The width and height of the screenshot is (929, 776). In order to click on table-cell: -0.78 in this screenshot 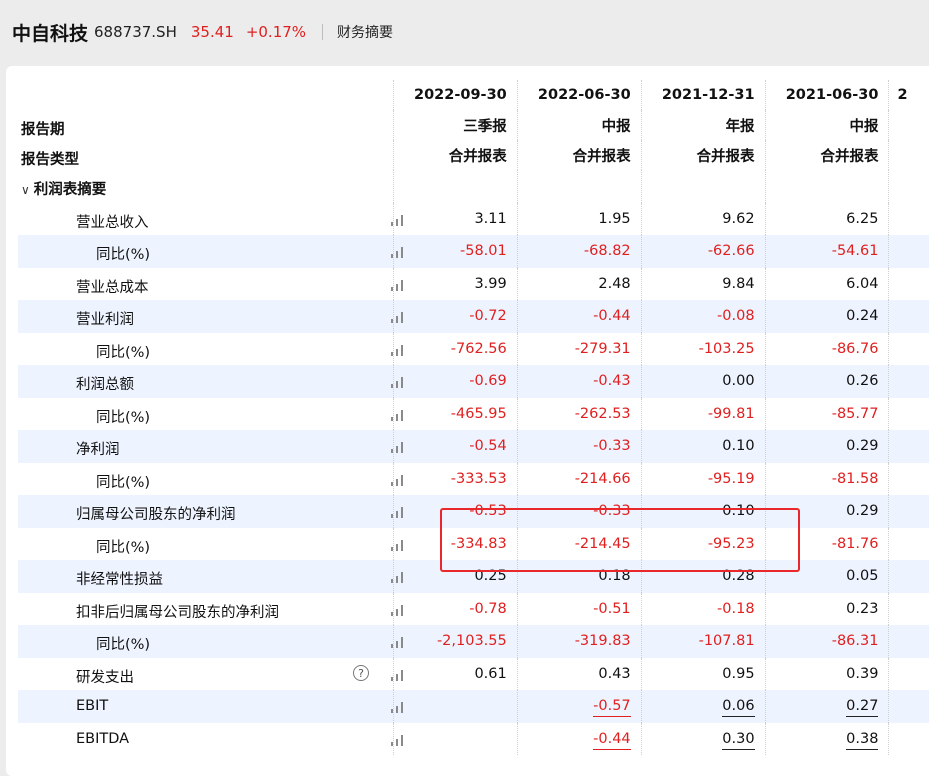, I will do `click(455, 608)`.